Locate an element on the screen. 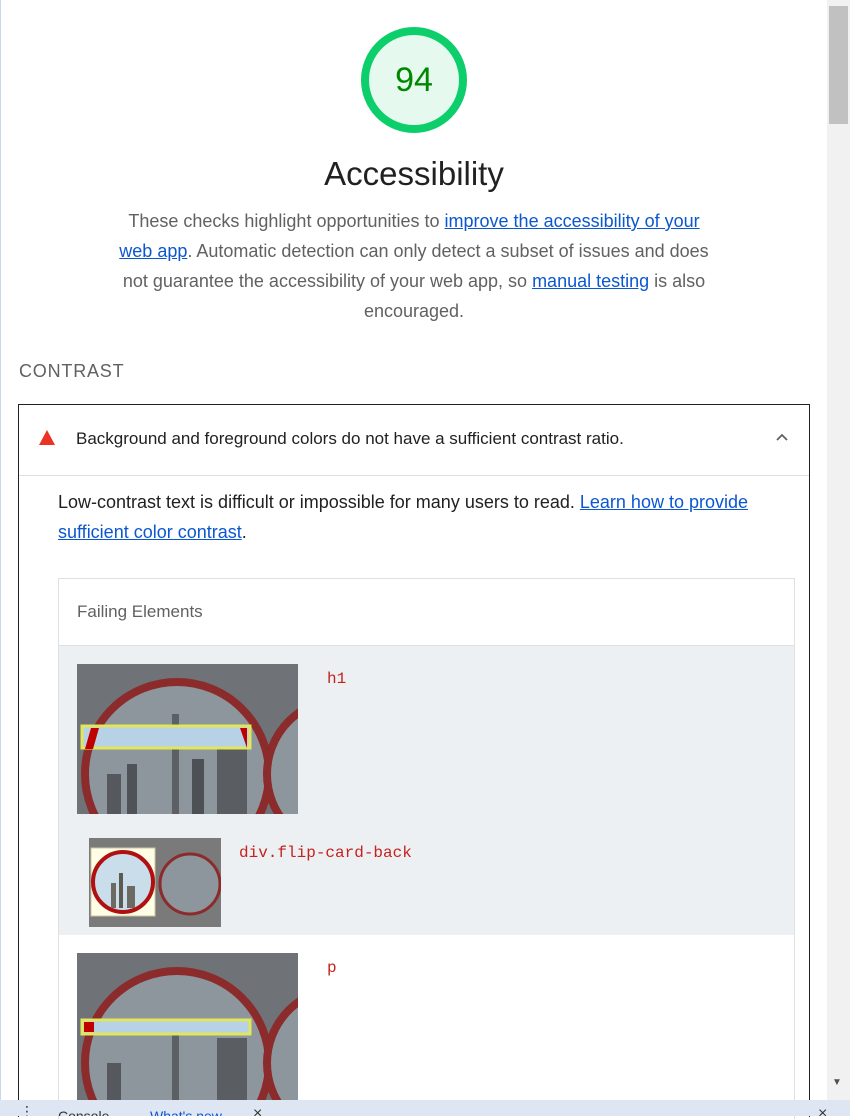 The height and width of the screenshot is (1119, 850). drawer-menu-icon: ⋮ is located at coordinates (27, 1110).